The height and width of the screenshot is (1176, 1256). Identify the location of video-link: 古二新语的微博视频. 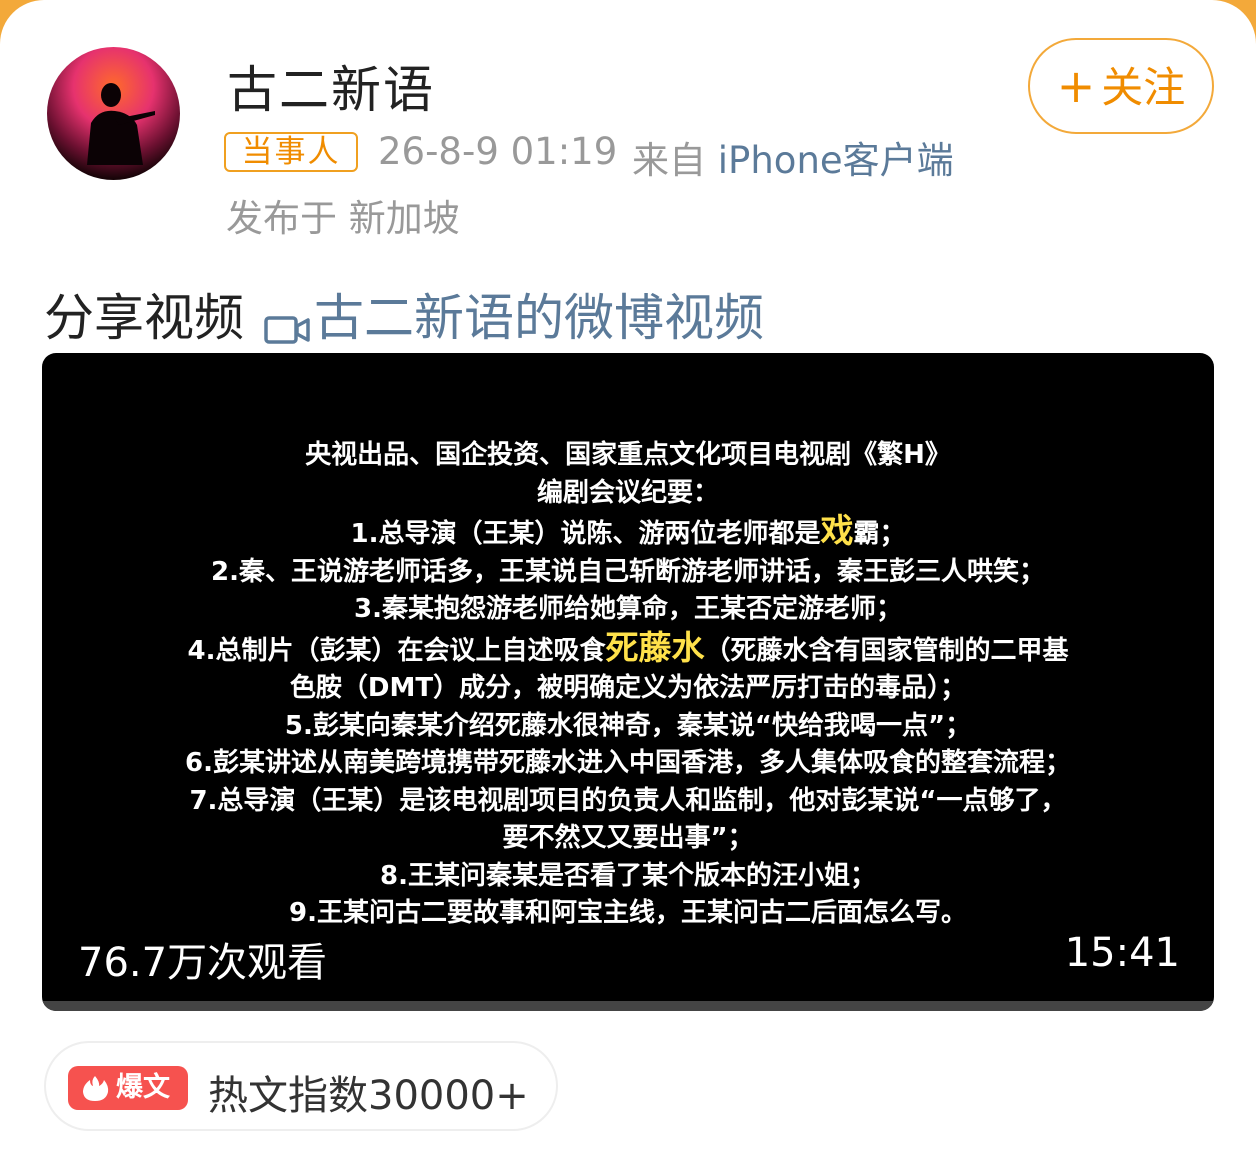
(504, 318).